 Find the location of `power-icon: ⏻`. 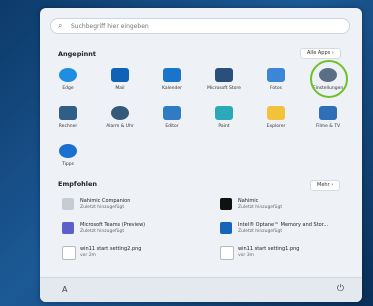

power-icon: ⏻ is located at coordinates (340, 289).